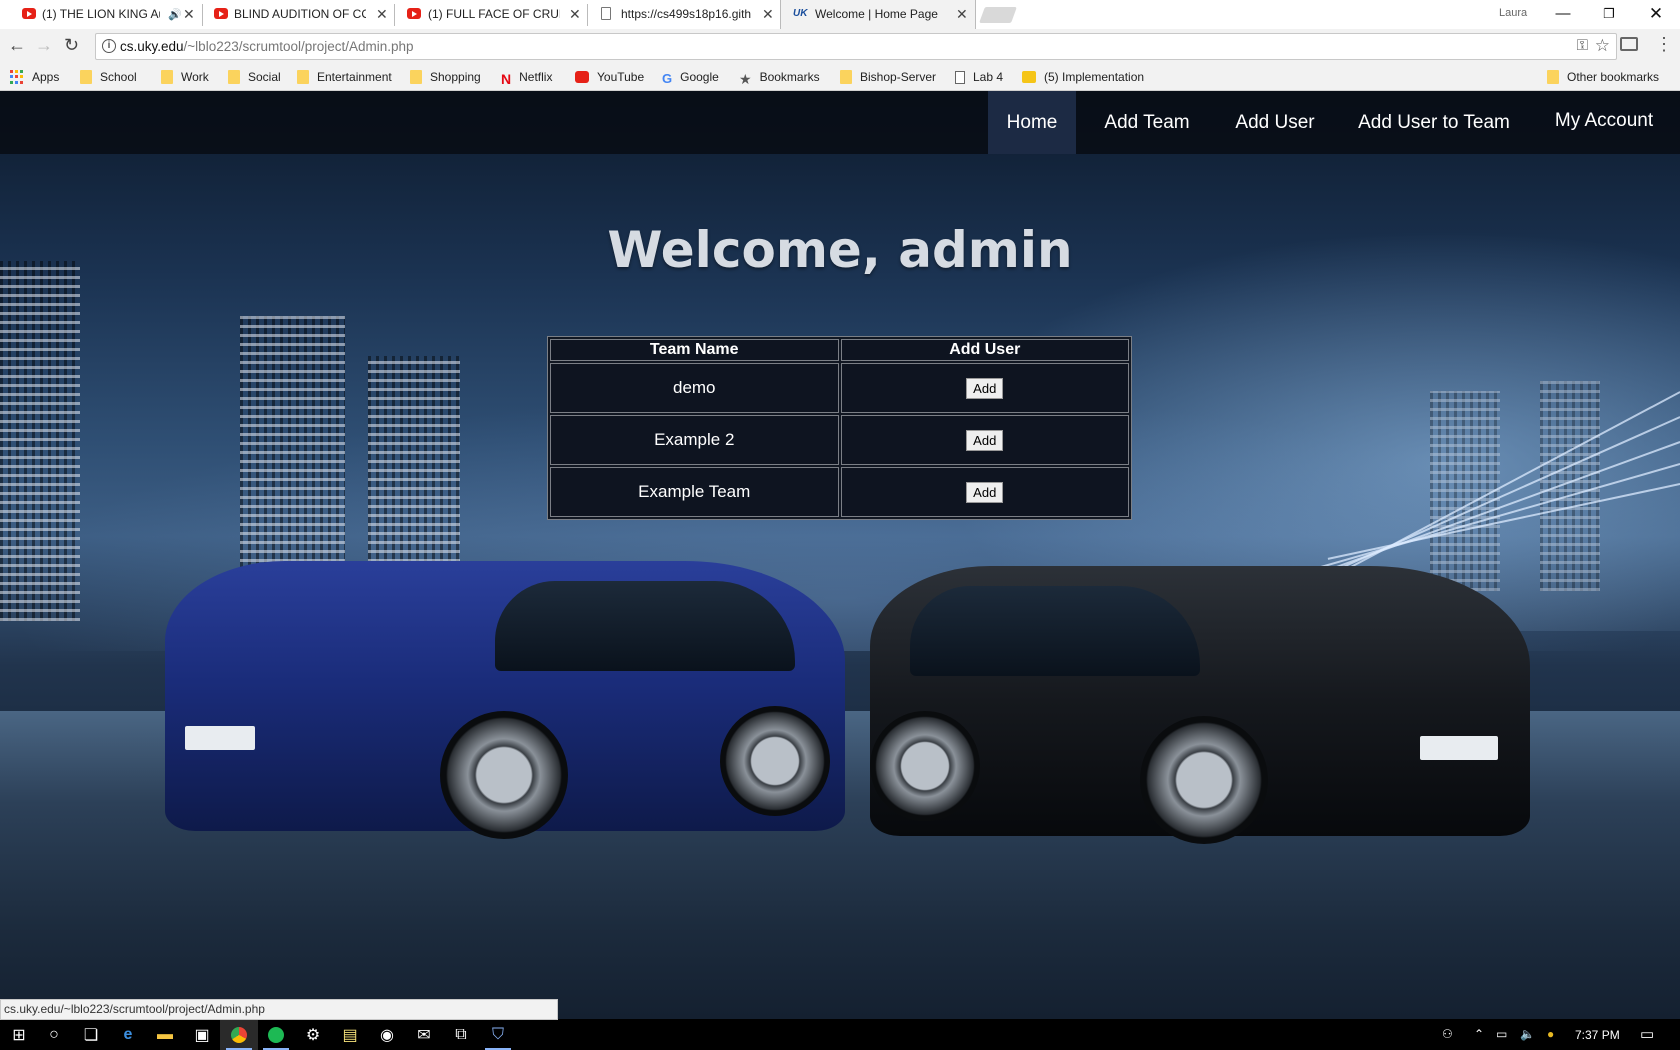  I want to click on document-icon, so click(606, 13).